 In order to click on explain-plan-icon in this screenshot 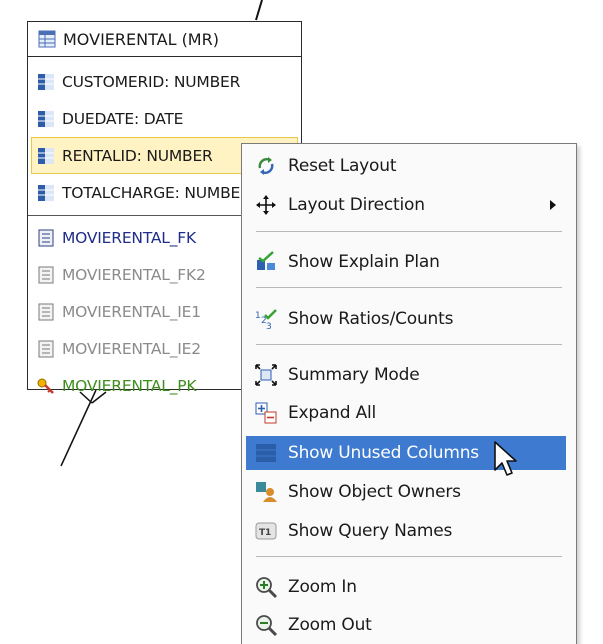, I will do `click(266, 260)`.